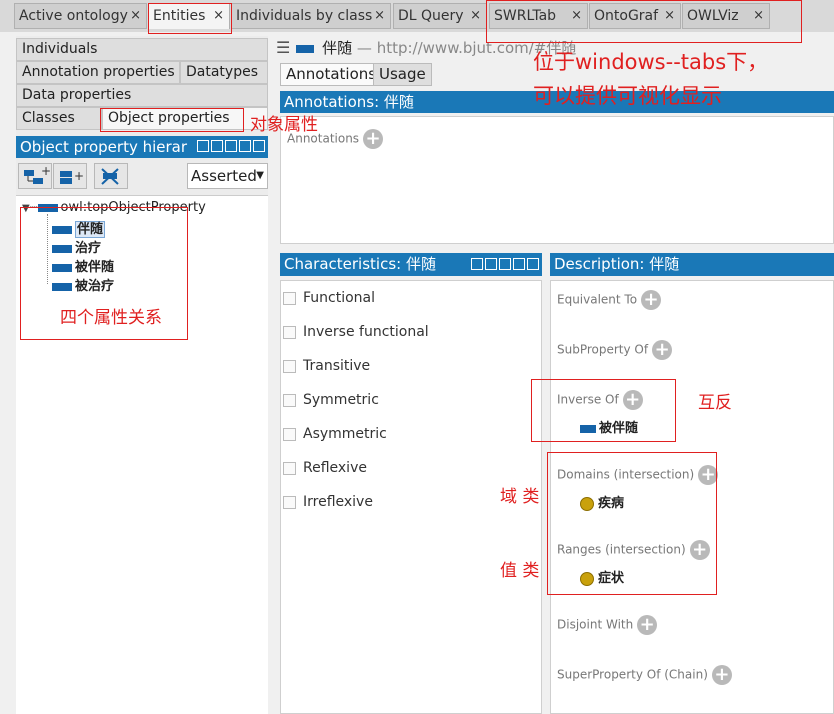 This screenshot has width=834, height=714. Describe the element at coordinates (305, 48) in the screenshot. I see `property-icon` at that location.